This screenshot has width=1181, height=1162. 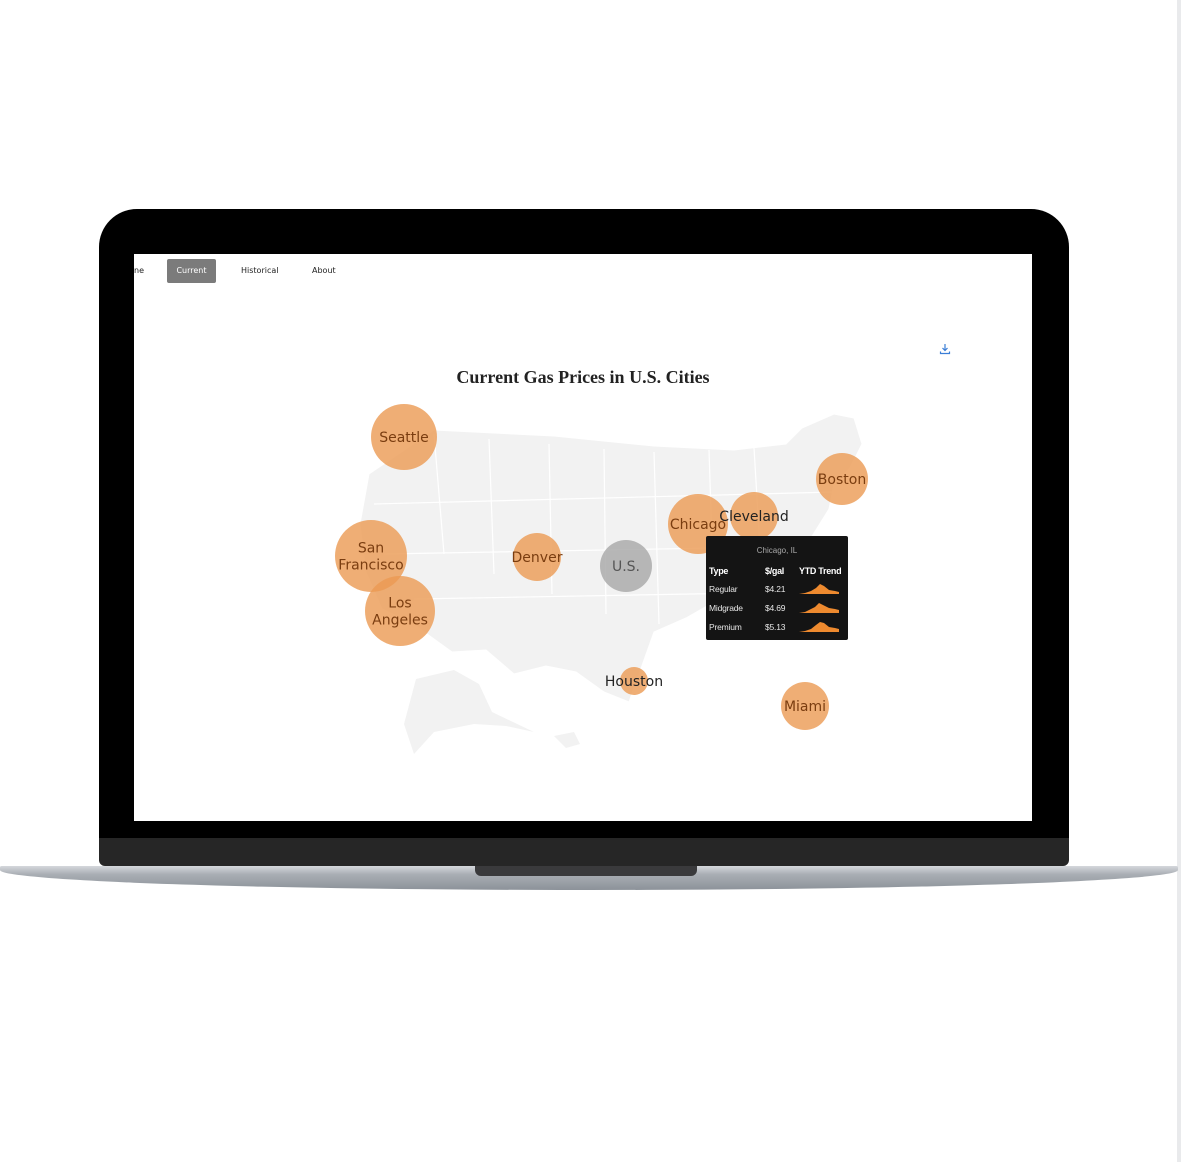 What do you see at coordinates (400, 611) in the screenshot?
I see `city-bubble-los-angeles: Los Angeles` at bounding box center [400, 611].